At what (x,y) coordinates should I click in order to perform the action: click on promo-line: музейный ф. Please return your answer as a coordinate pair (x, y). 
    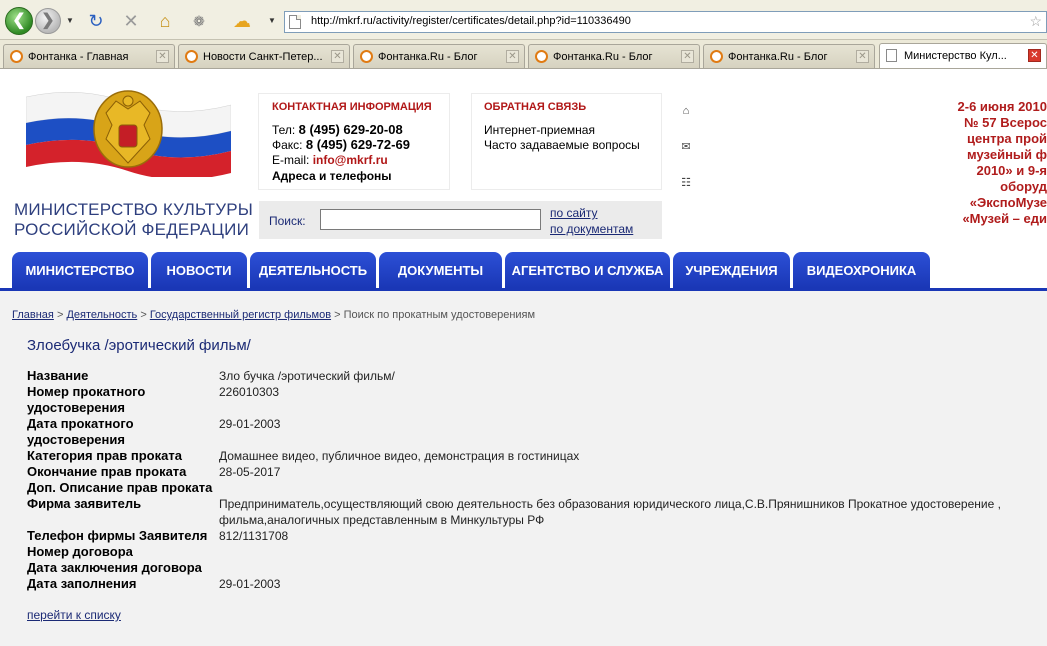
    Looking at the image, I should click on (1007, 154).